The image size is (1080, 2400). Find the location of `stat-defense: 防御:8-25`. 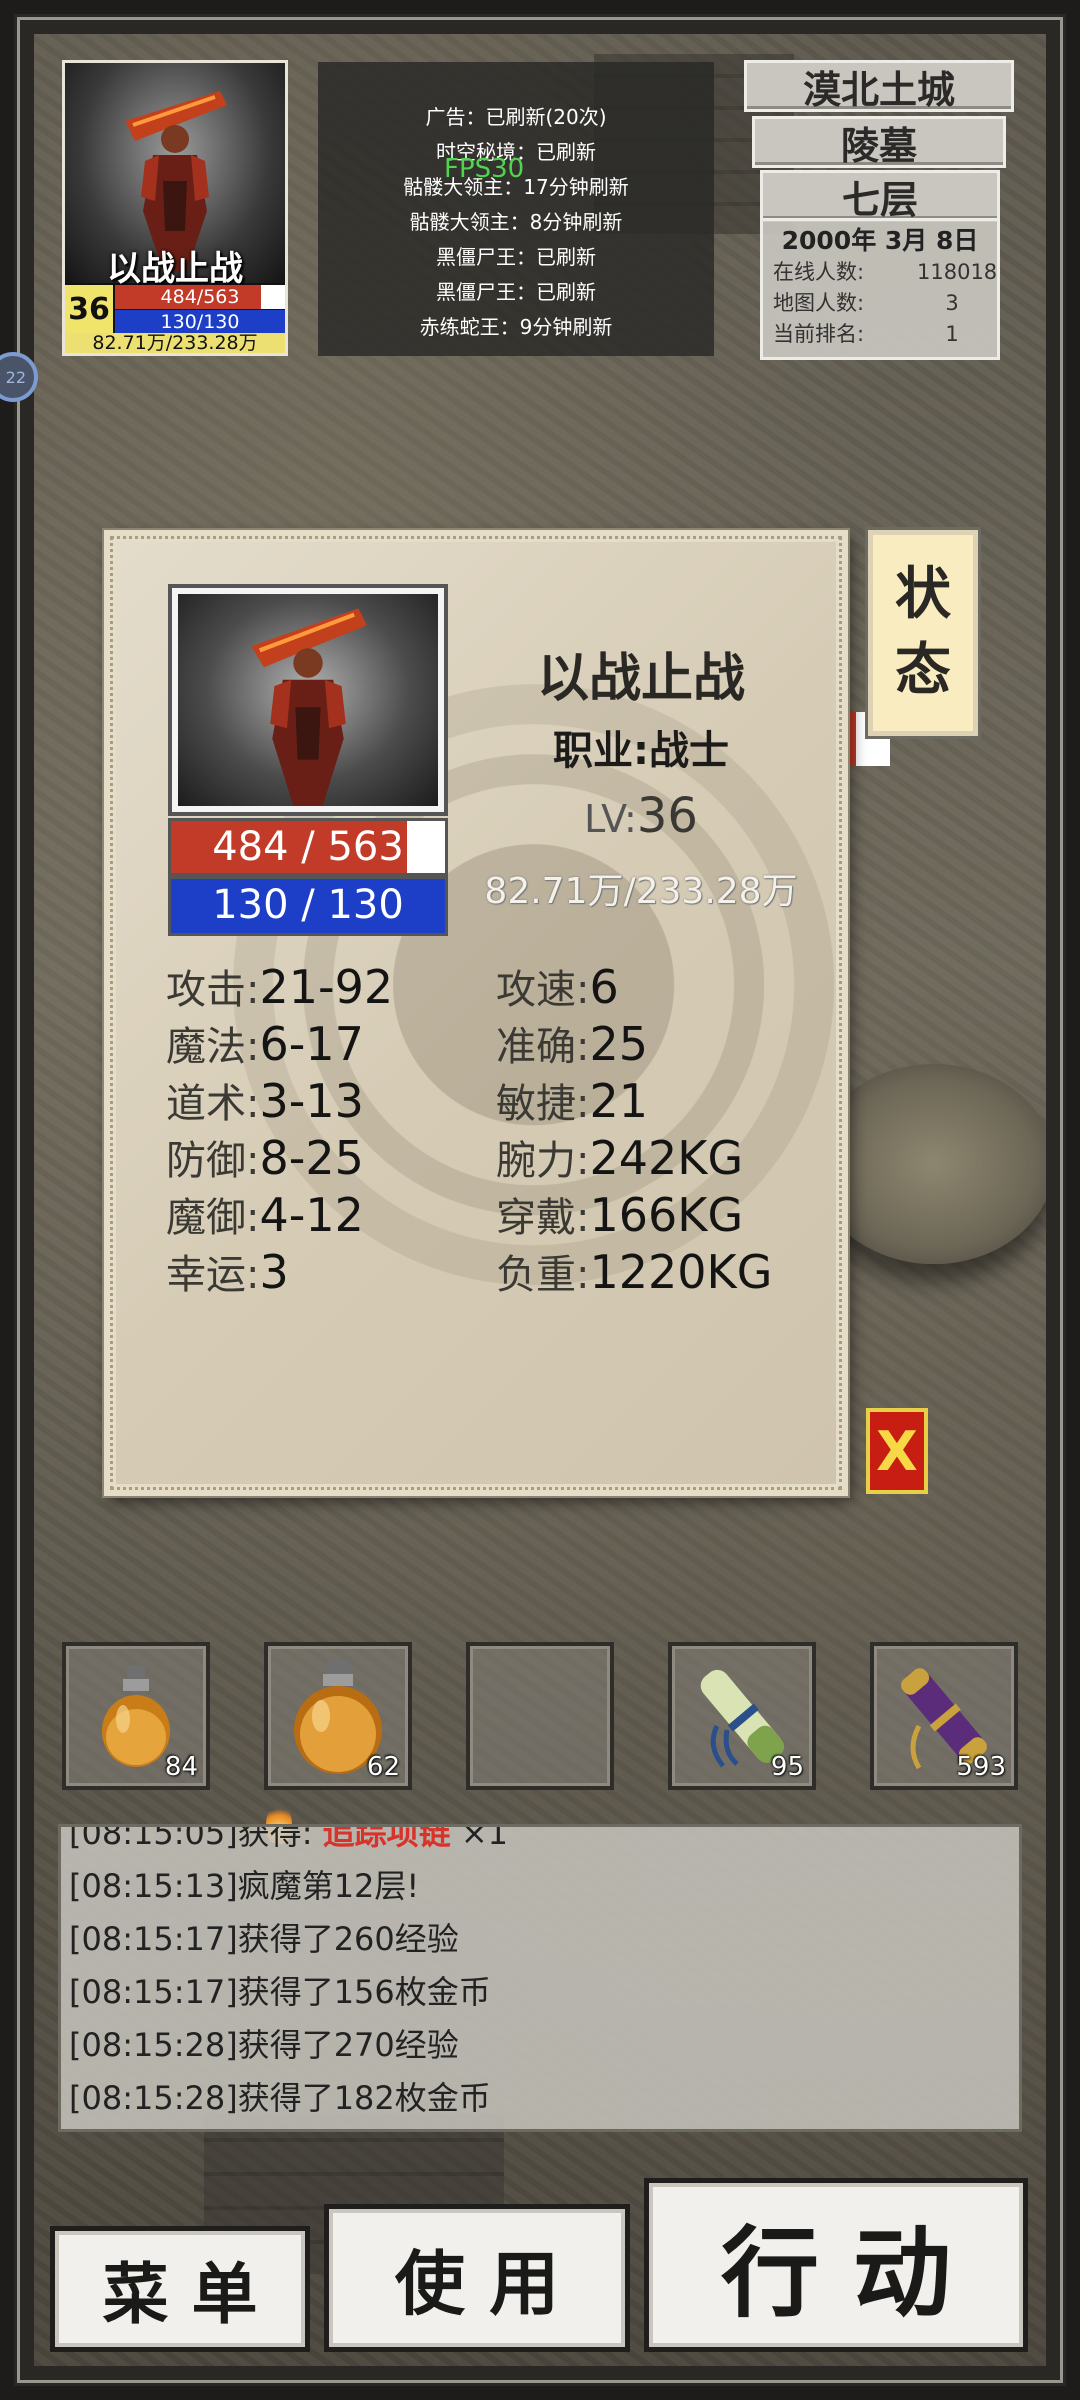

stat-defense: 防御:8-25 is located at coordinates (265, 1158).